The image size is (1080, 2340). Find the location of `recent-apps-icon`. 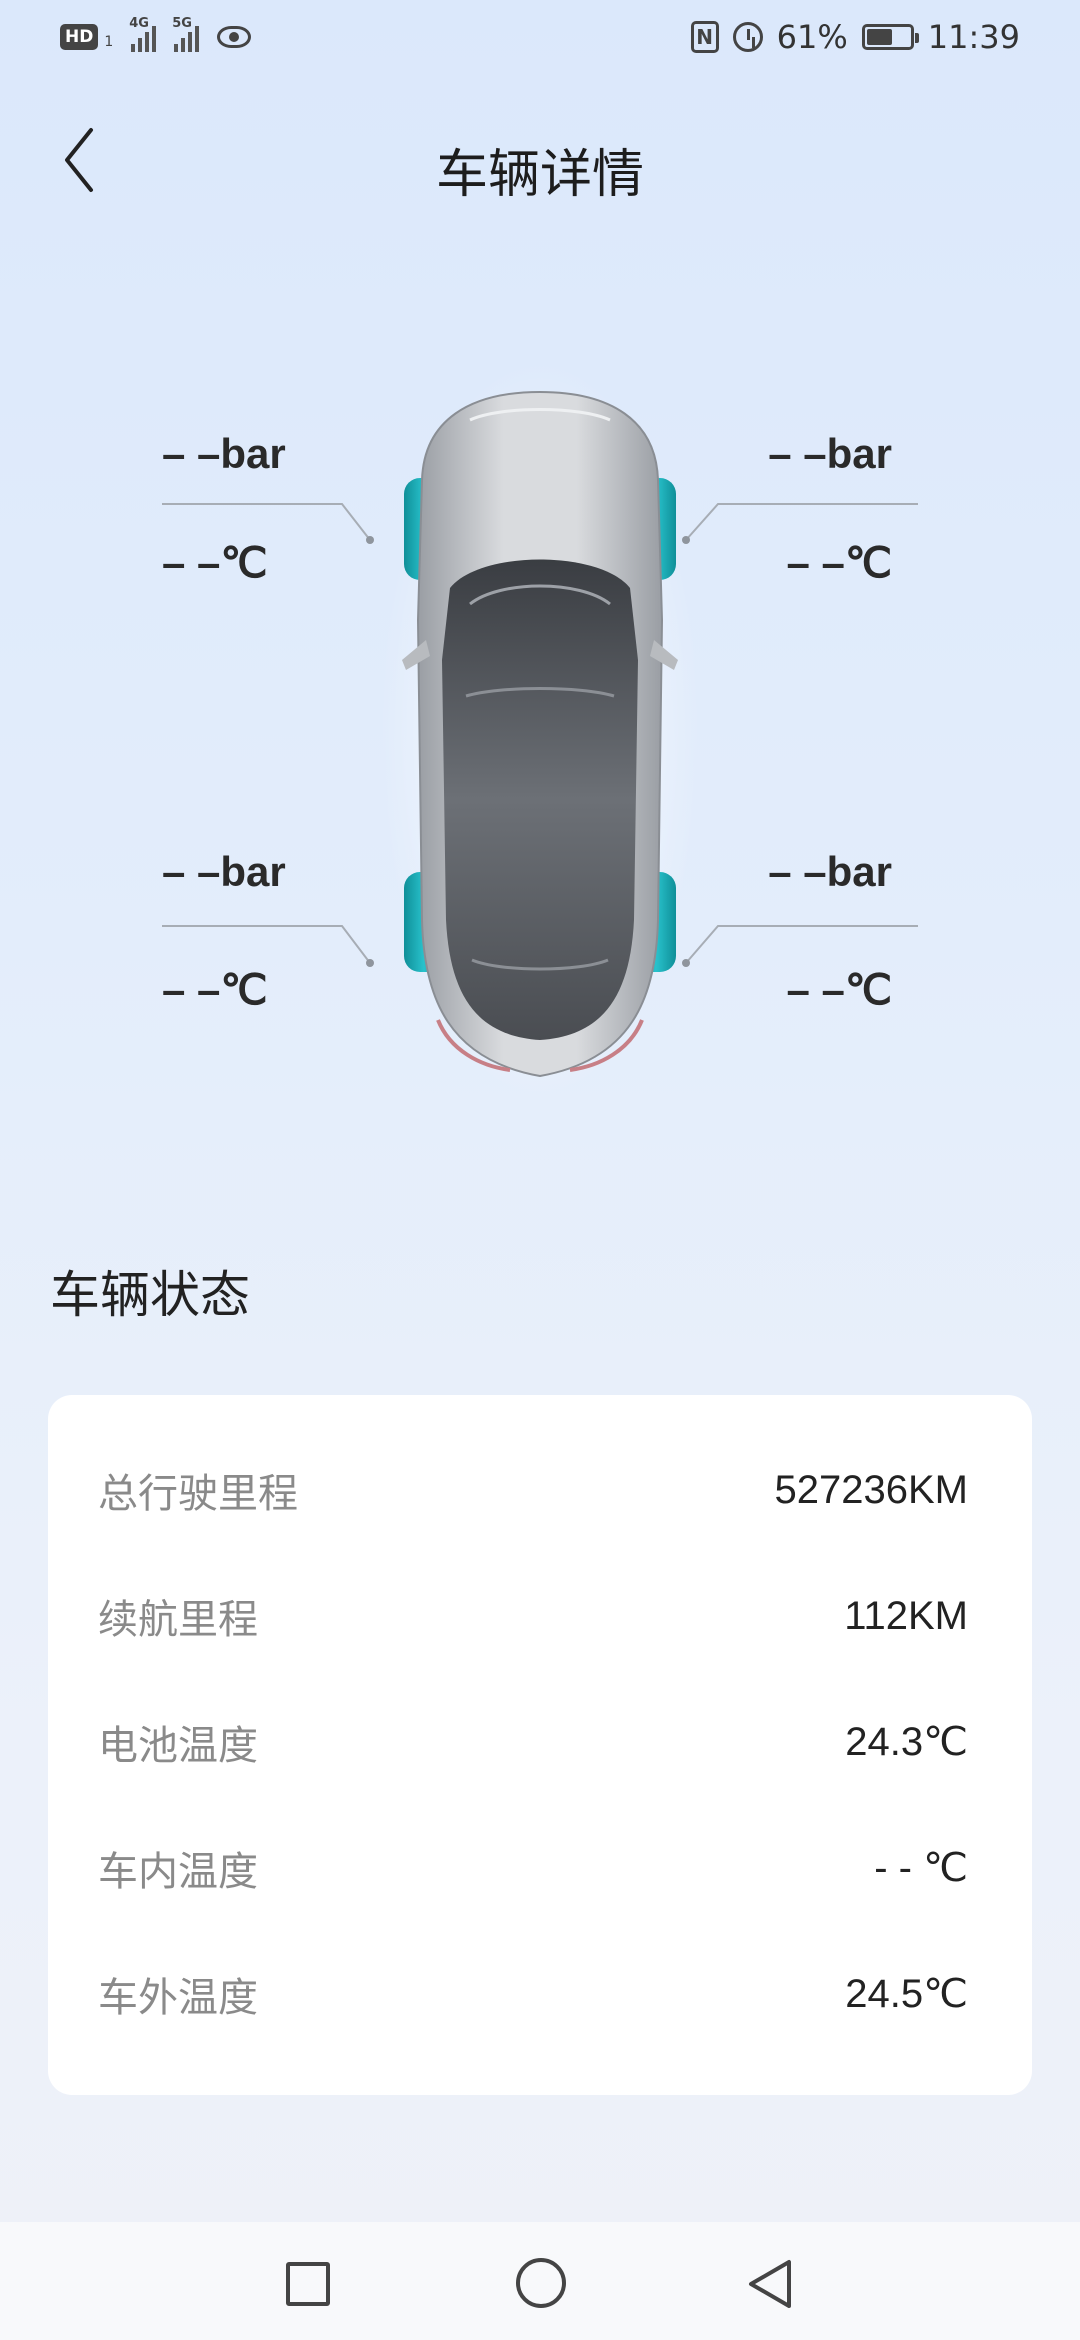

recent-apps-icon is located at coordinates (308, 2284).